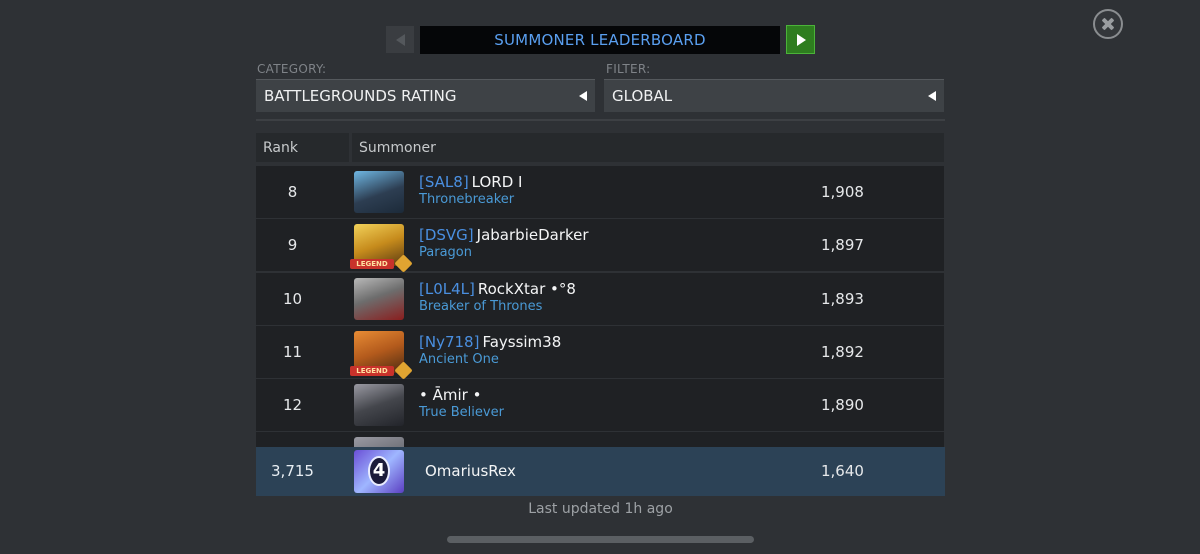 The width and height of the screenshot is (1200, 554). Describe the element at coordinates (642, 96) in the screenshot. I see `filter-value: GLOBAL` at that location.